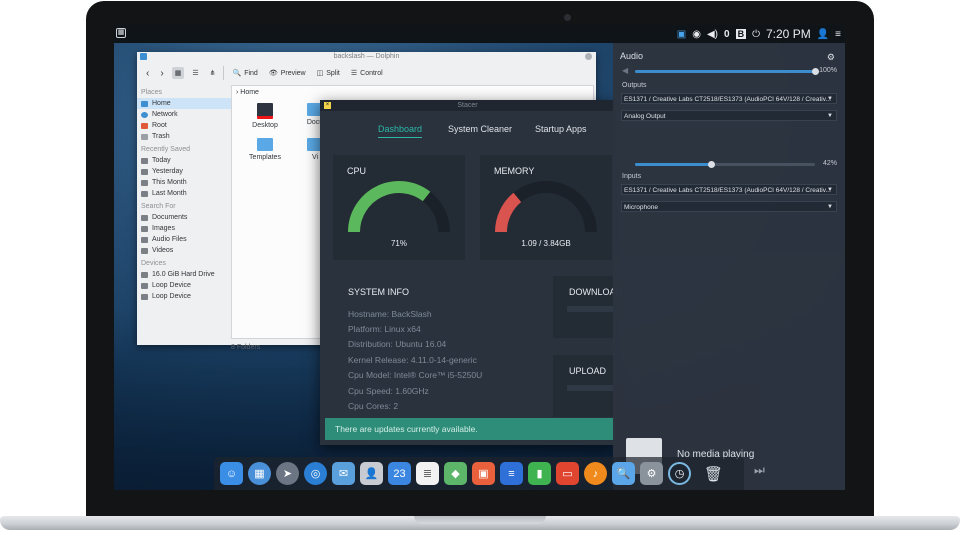  What do you see at coordinates (147, 73) in the screenshot?
I see `back-icon: ‹` at bounding box center [147, 73].